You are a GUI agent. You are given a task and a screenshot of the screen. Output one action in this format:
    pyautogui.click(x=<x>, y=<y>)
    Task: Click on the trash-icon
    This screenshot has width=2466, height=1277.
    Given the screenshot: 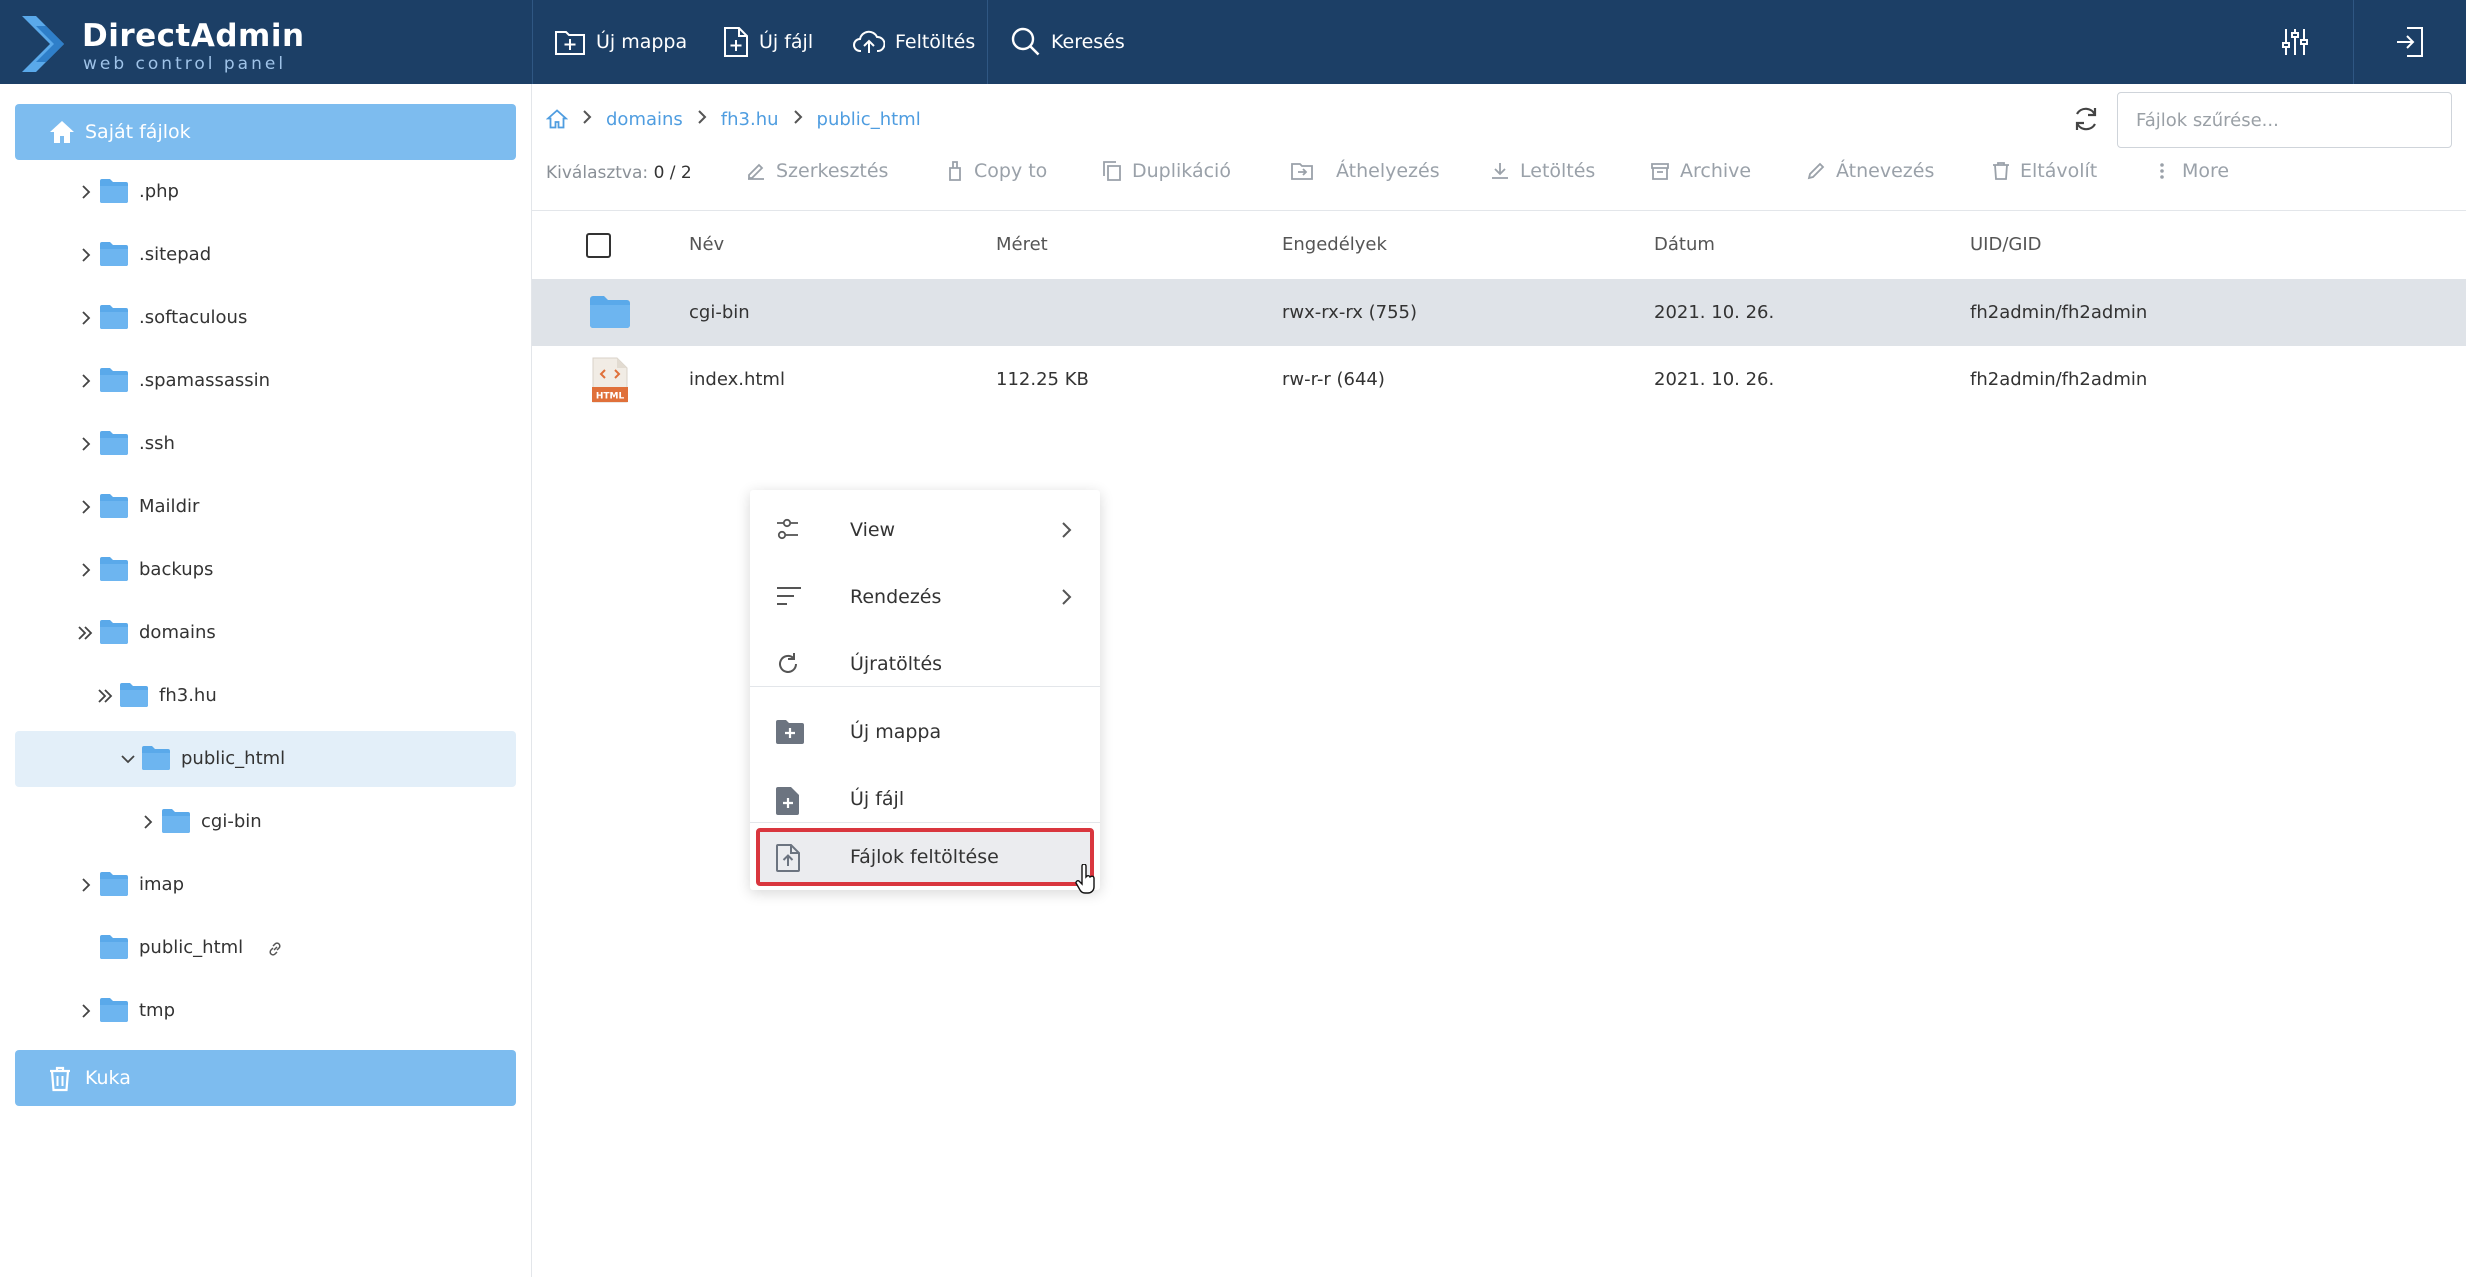 What is the action you would take?
    pyautogui.click(x=2001, y=171)
    